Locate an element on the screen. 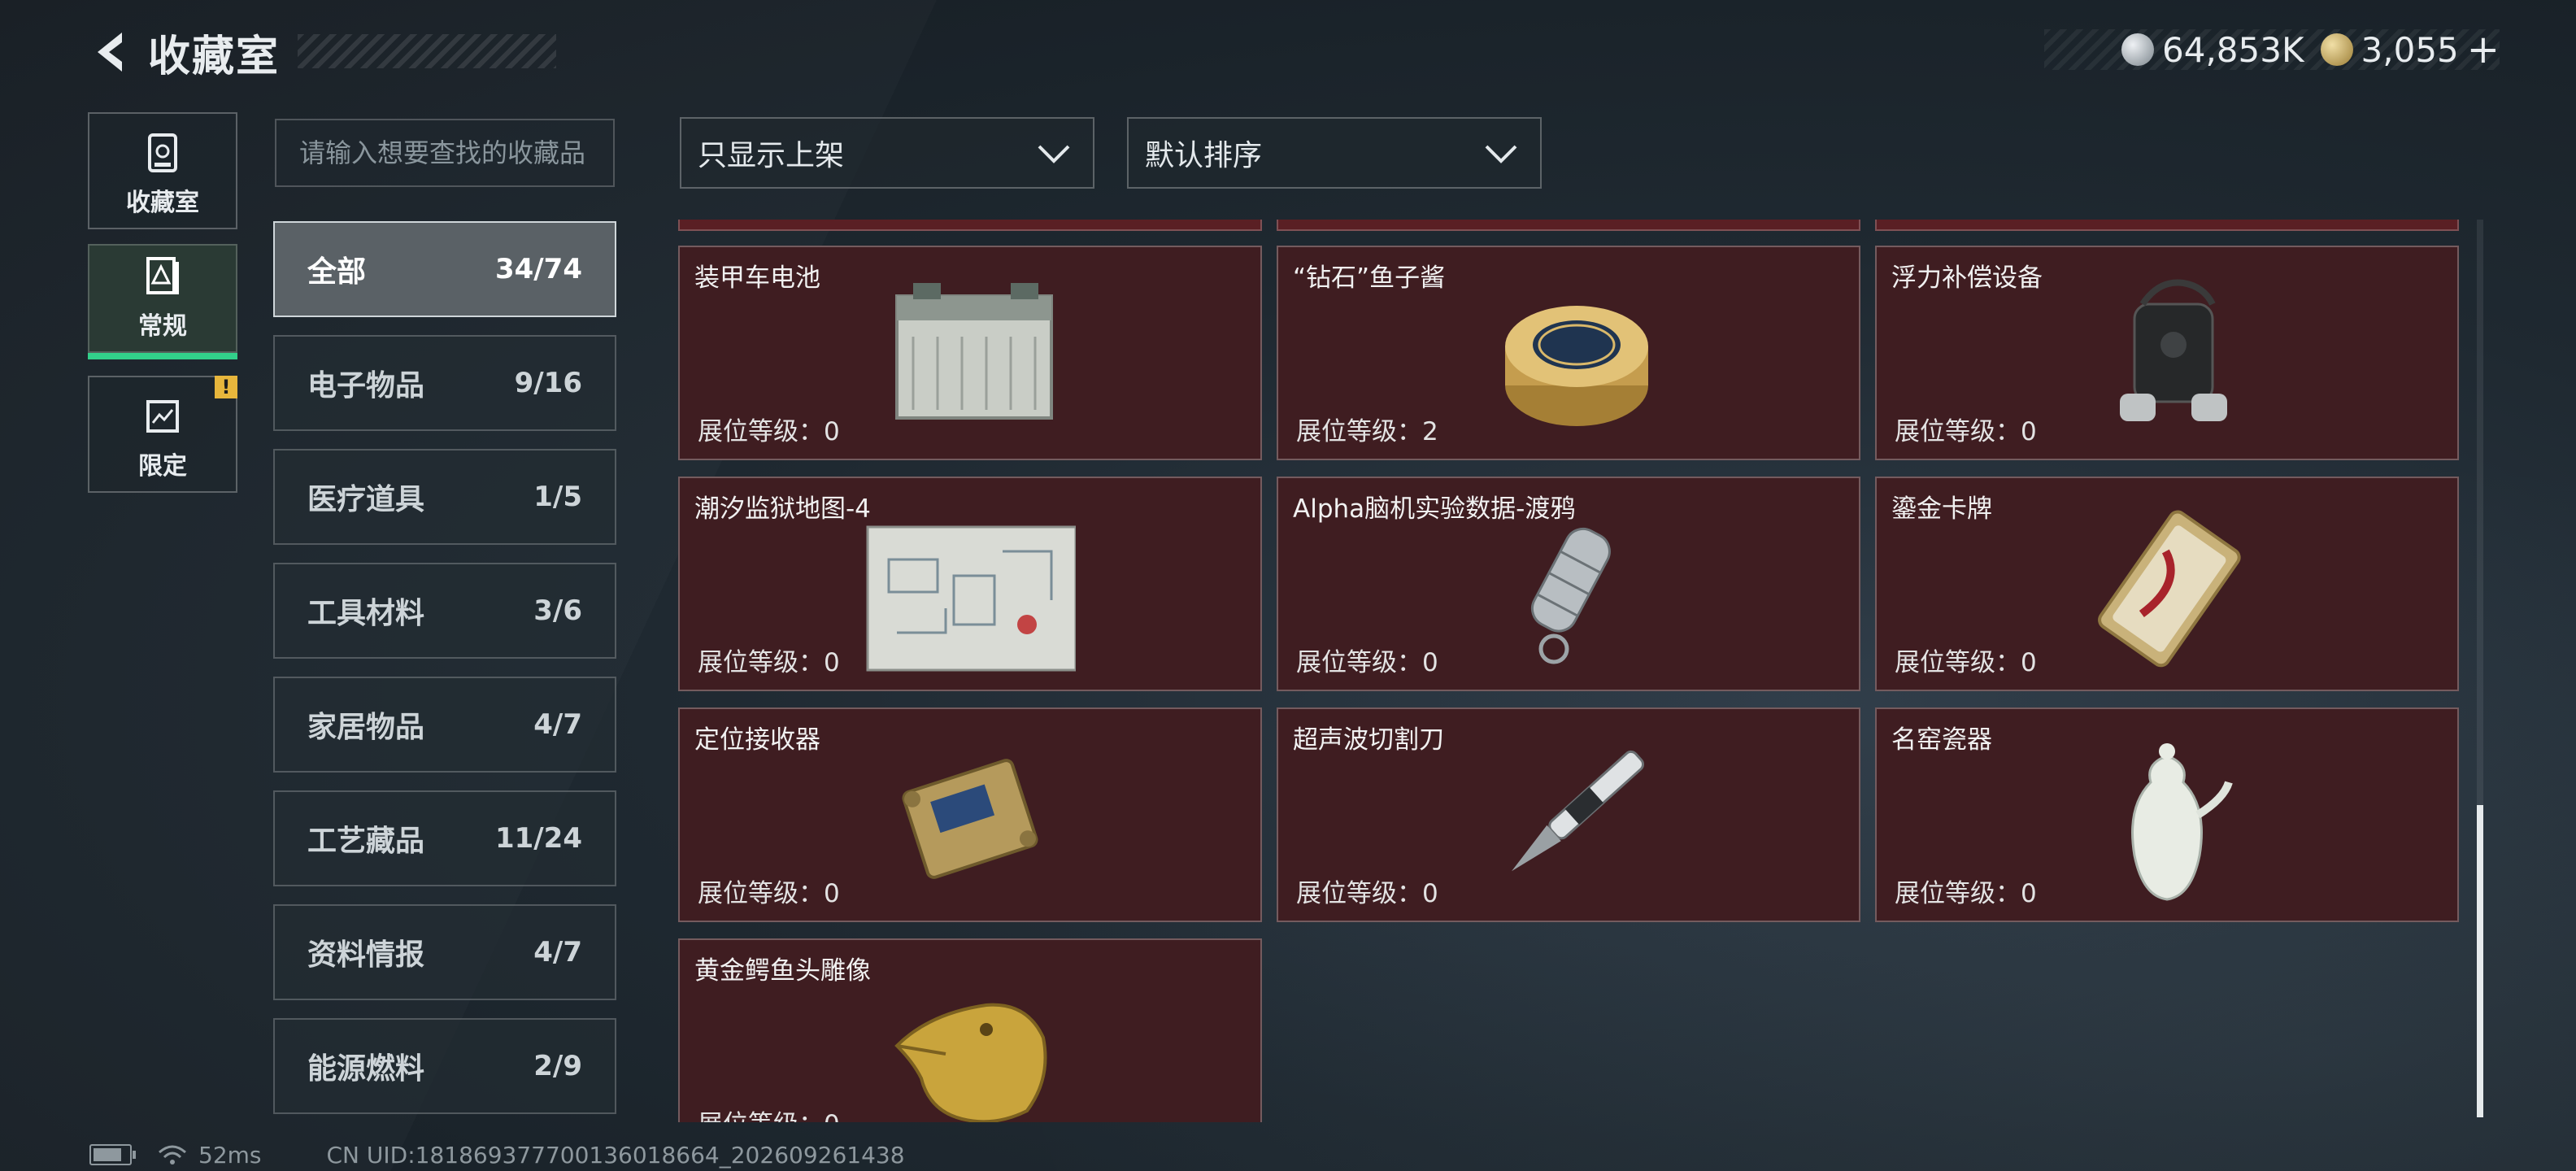  limited-icon is located at coordinates (163, 416).